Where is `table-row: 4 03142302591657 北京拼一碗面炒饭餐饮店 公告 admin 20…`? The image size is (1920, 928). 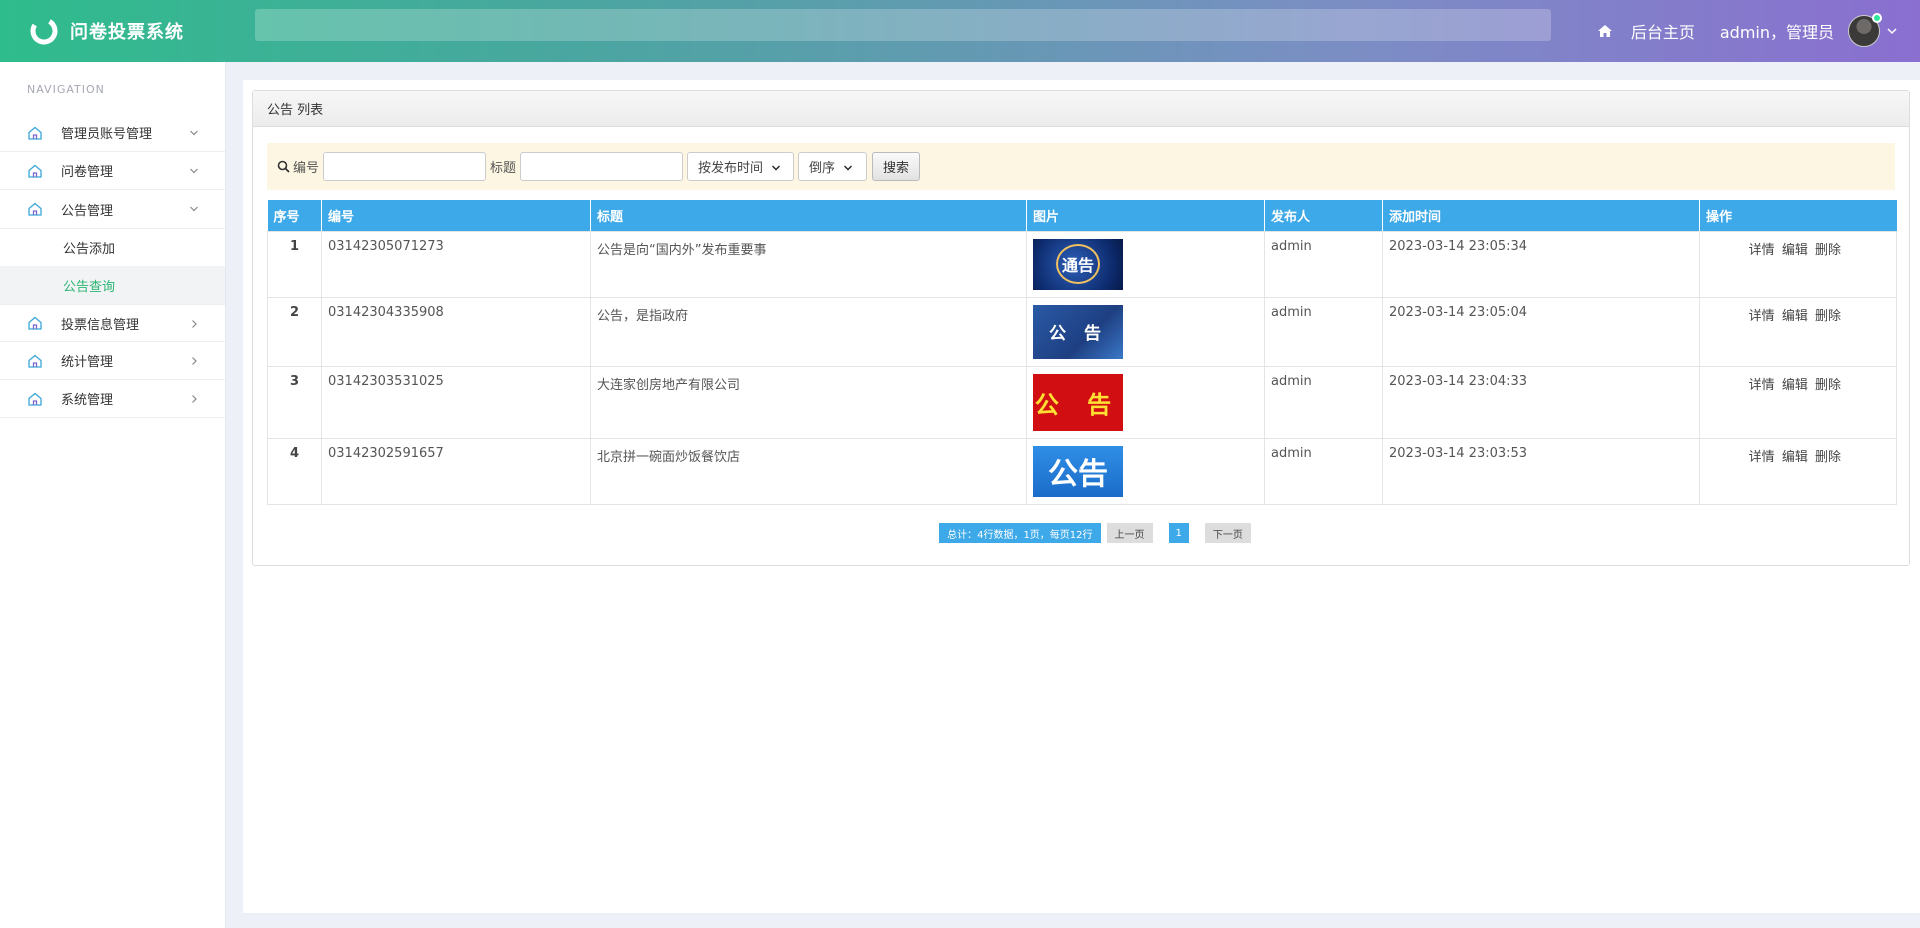 table-row: 4 03142302591657 北京拼一碗面炒饭餐饮店 公告 admin 20… is located at coordinates (1082, 471).